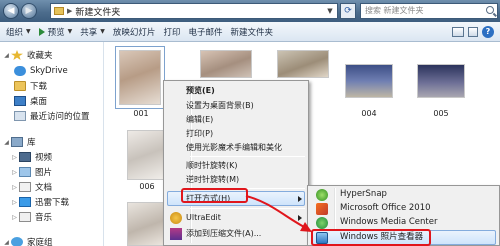 This screenshot has height=246, width=500. I want to click on title-bar: ◀ ▶ ▶ 新建文件夹 ▼ ⟳ 搜索 新建文件夹, so click(250, 11).